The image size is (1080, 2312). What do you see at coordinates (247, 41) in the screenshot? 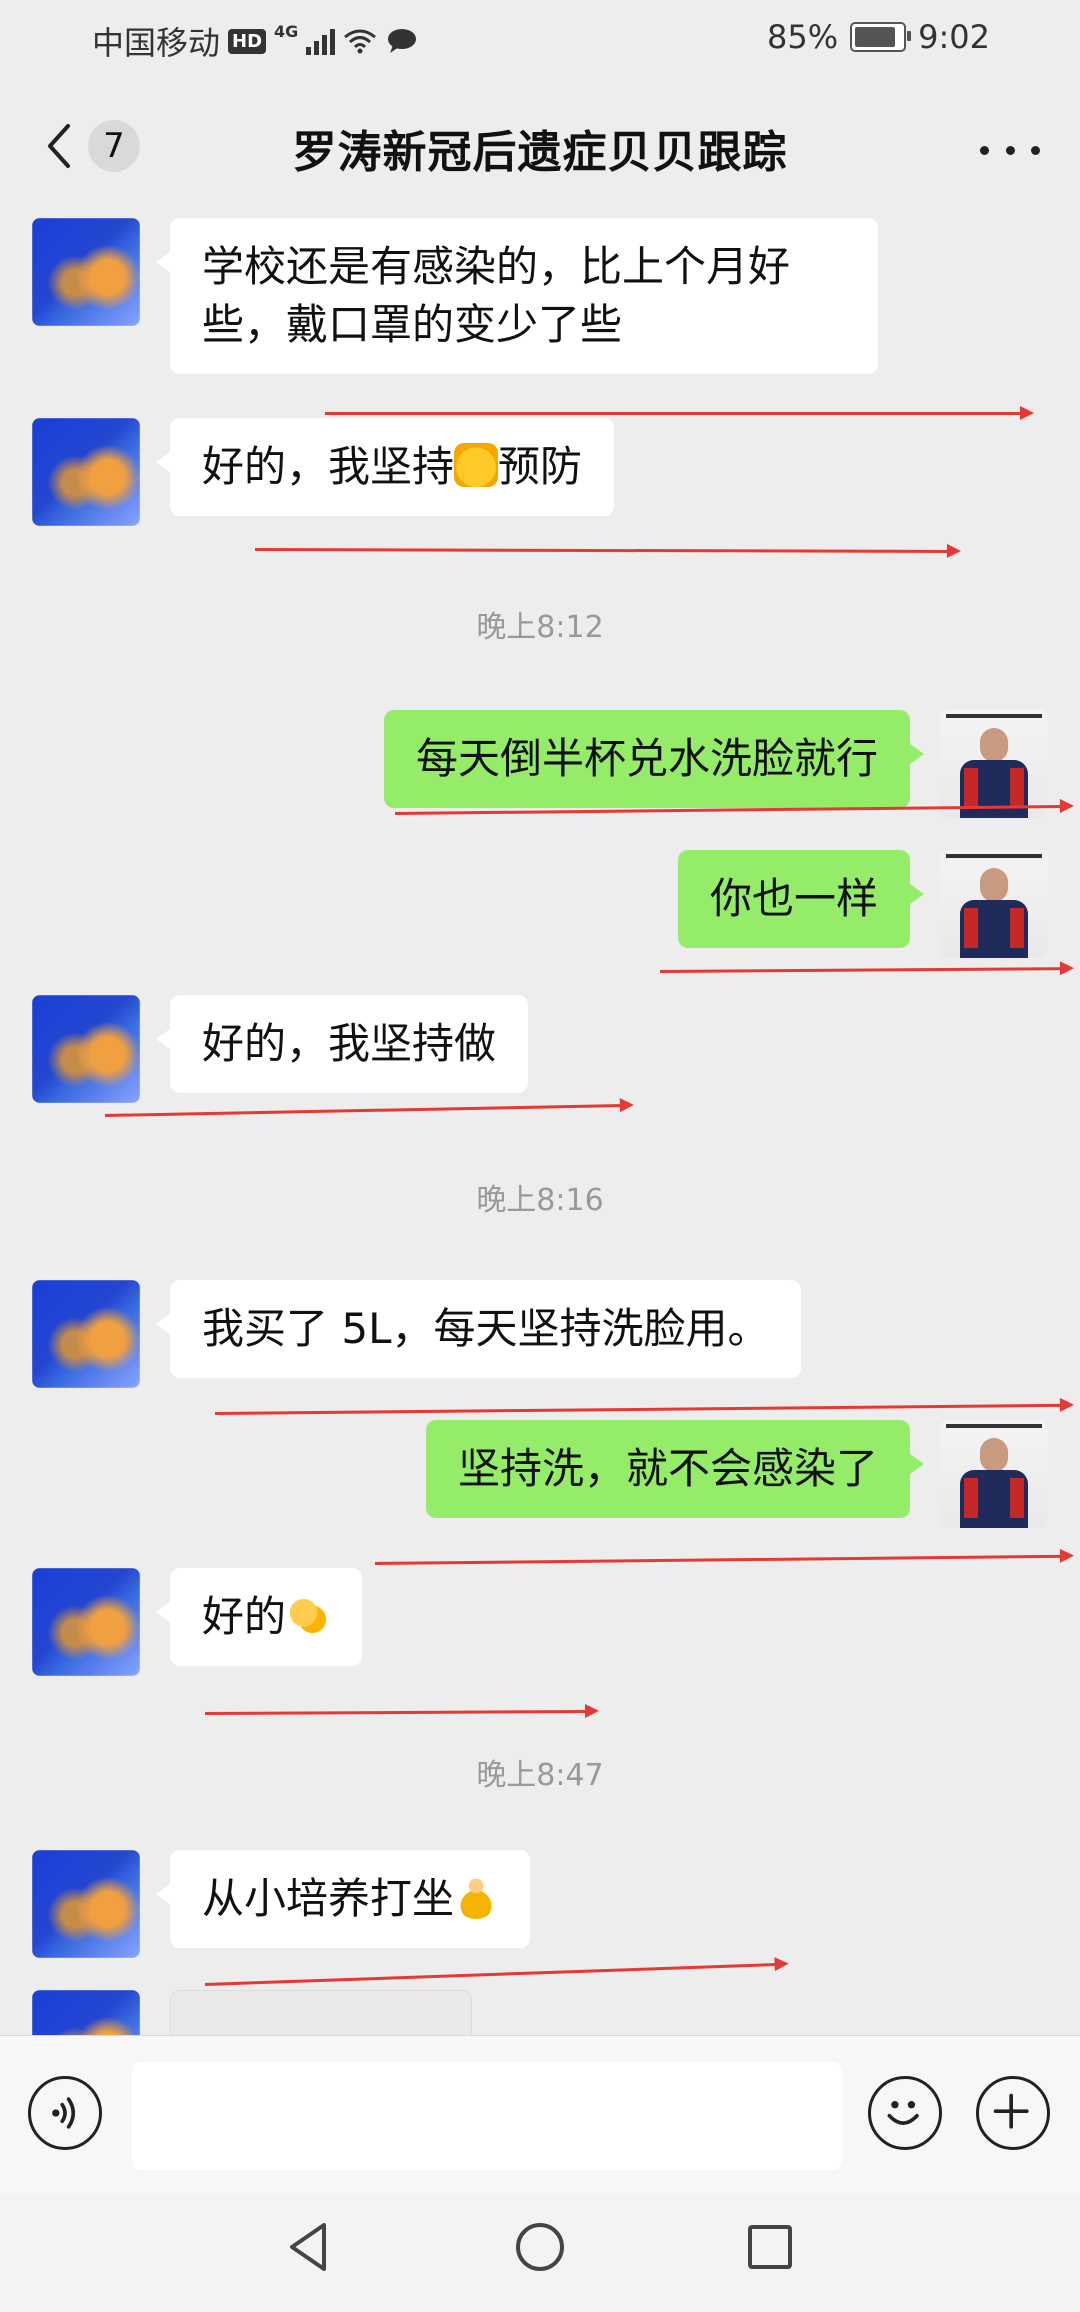
I see `hd-icon: HD` at bounding box center [247, 41].